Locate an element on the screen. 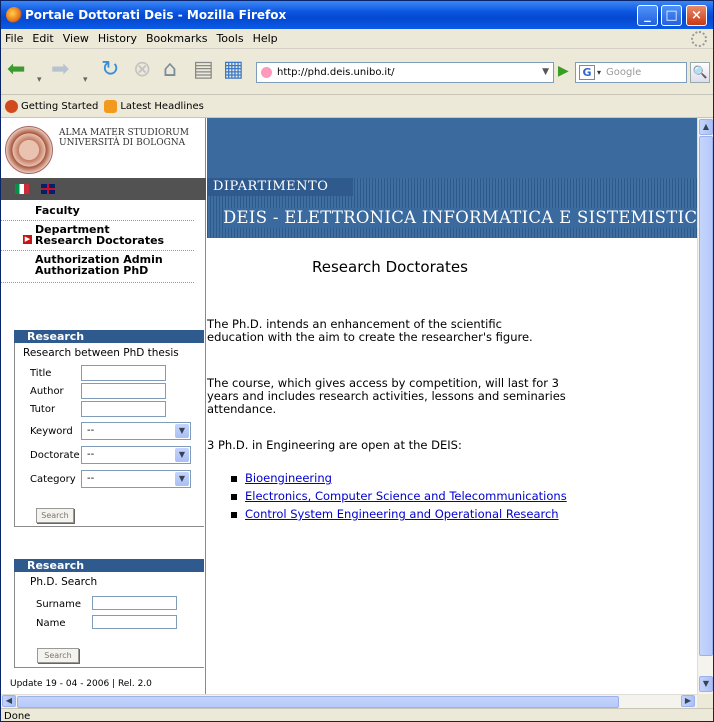 The width and height of the screenshot is (714, 722). update-info: Update 19 - 04 - 2006 | Rel. 2.0 is located at coordinates (81, 684).